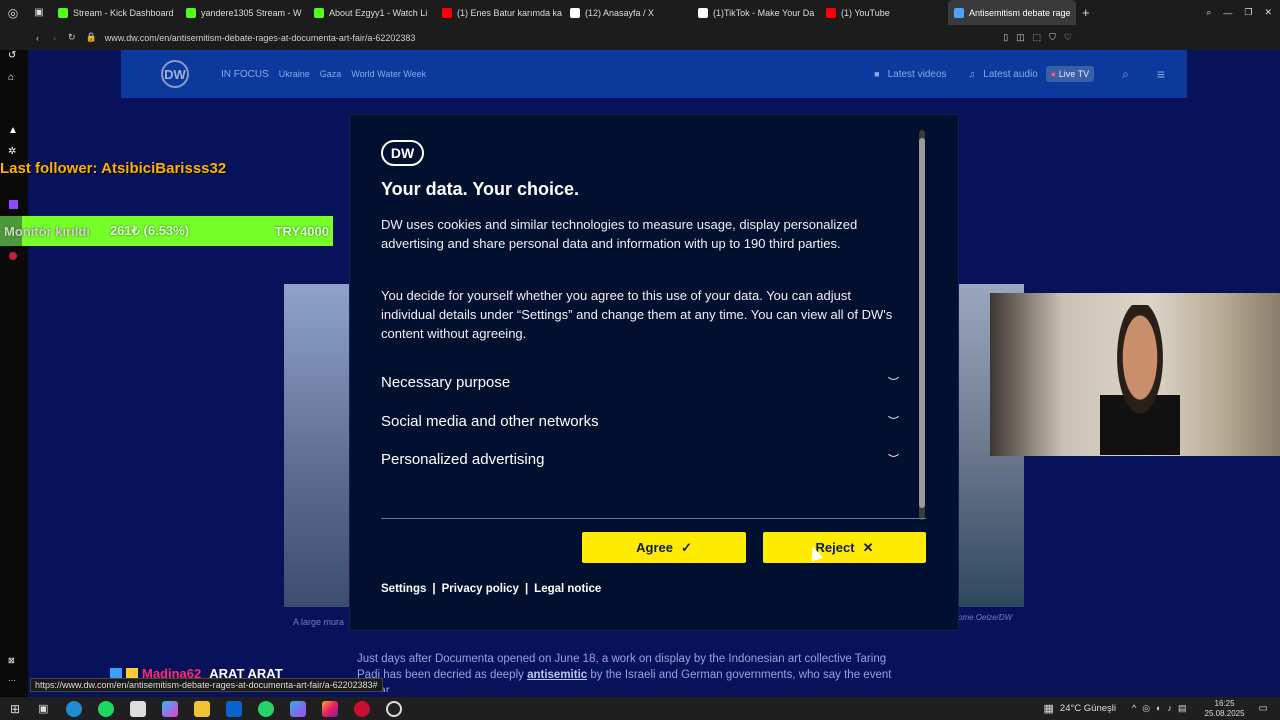 The height and width of the screenshot is (720, 1280). I want to click on antisemitic-link: antisemitic, so click(557, 675).